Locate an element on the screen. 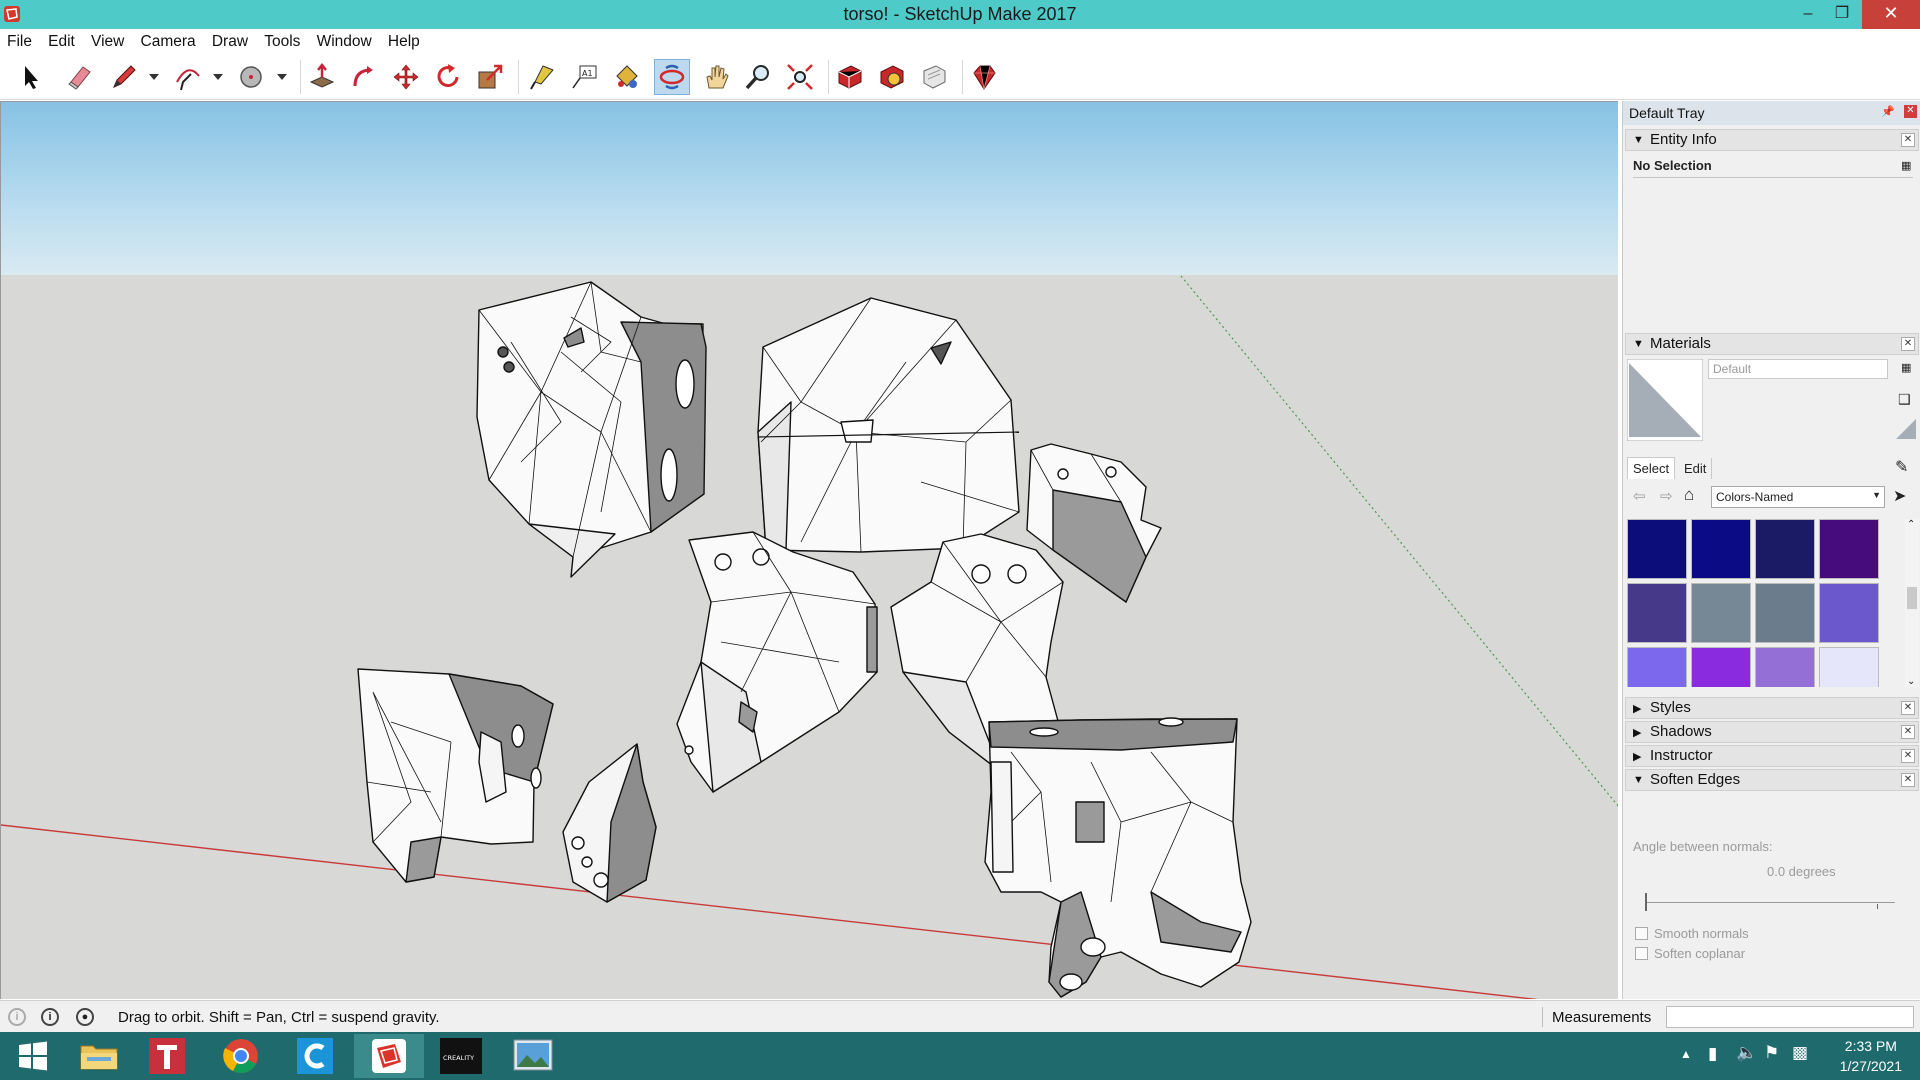  home-icon: ⌂ is located at coordinates (1689, 495).